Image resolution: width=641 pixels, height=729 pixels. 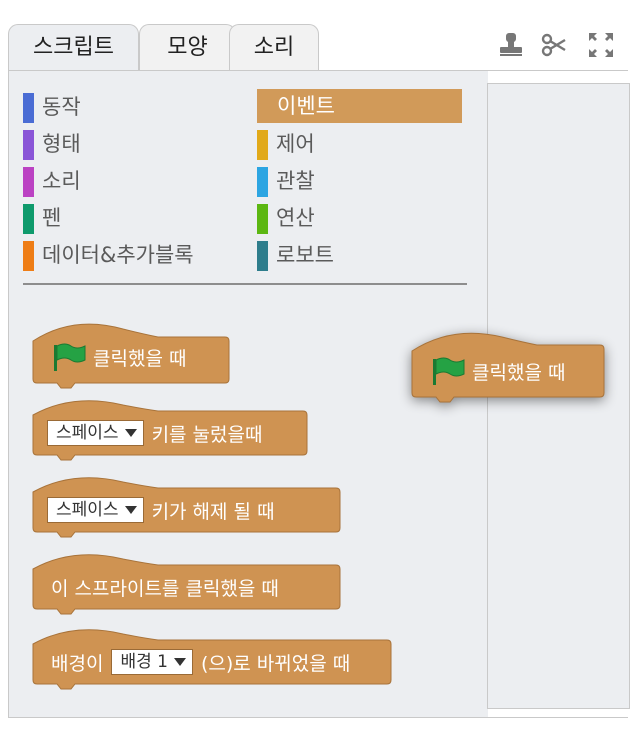 What do you see at coordinates (61, 181) in the screenshot?
I see `category-label: 소리` at bounding box center [61, 181].